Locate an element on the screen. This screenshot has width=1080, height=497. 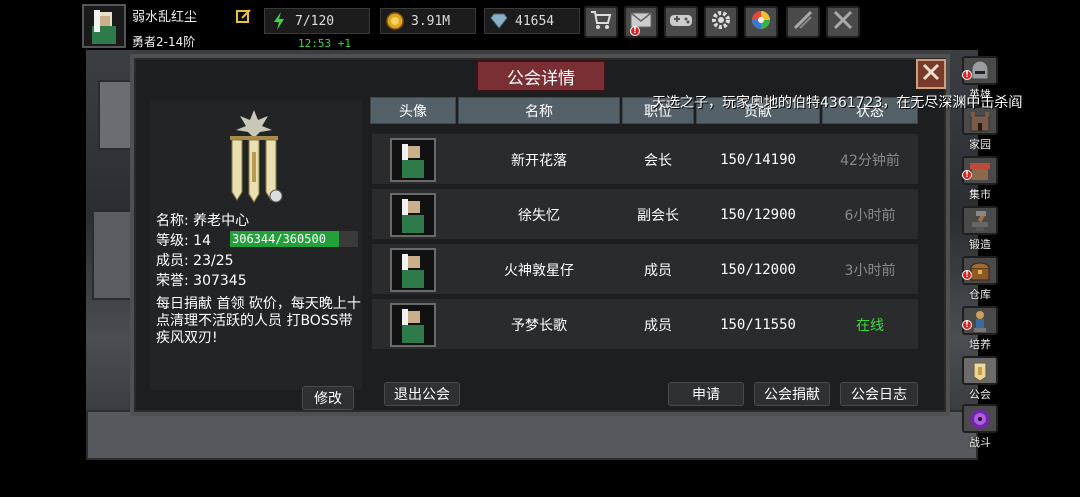
gear-icon is located at coordinates (721, 22).